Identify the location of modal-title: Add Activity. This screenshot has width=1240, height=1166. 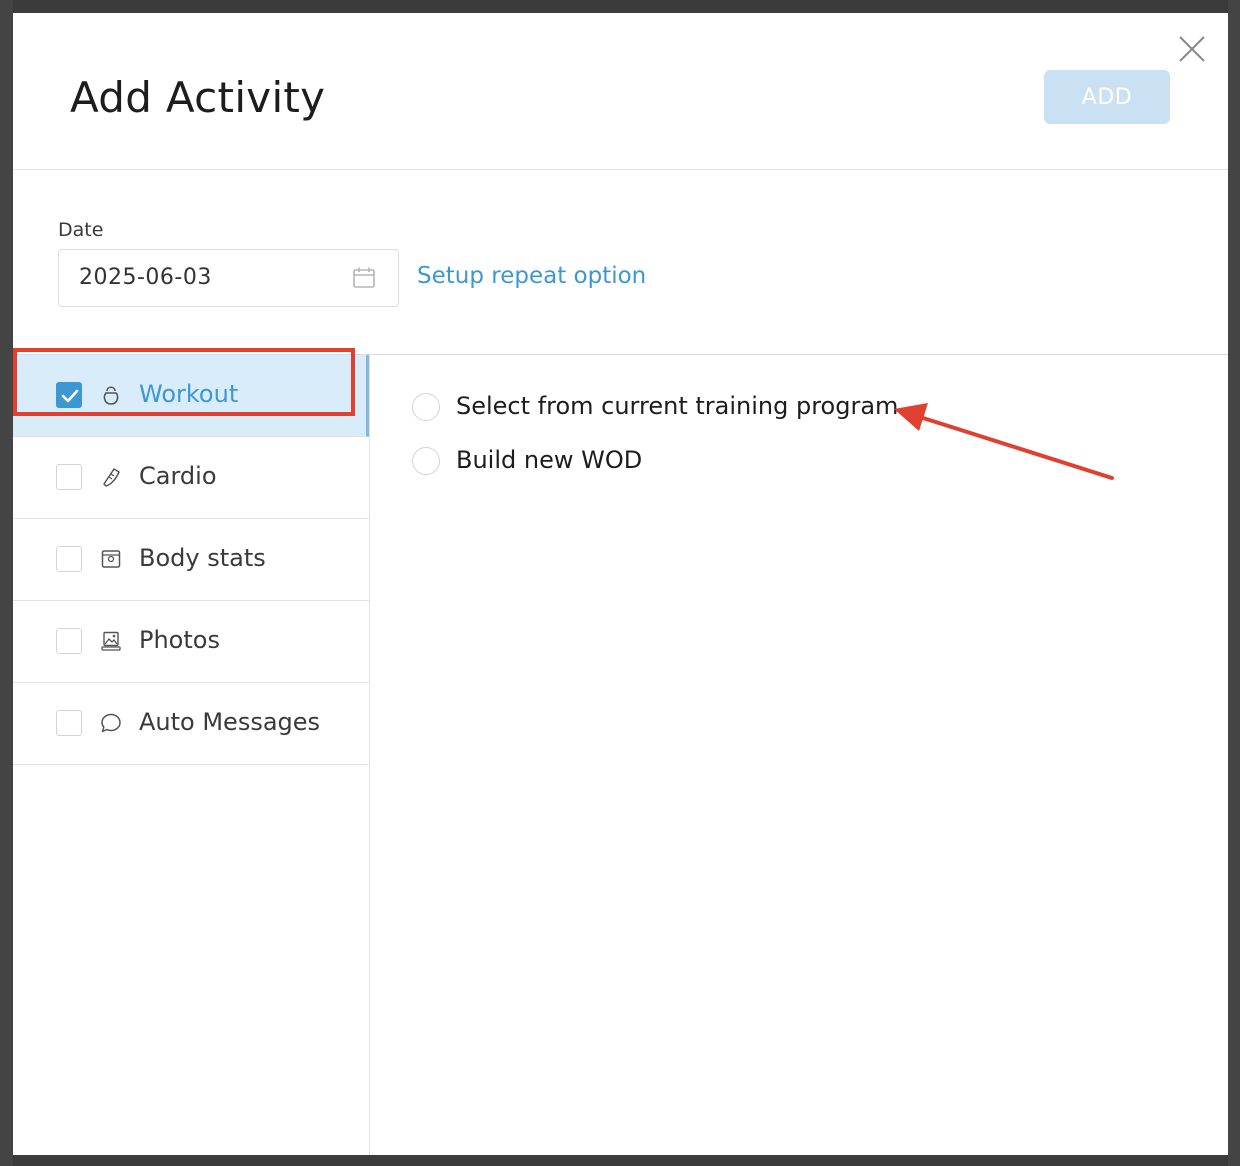
(198, 97).